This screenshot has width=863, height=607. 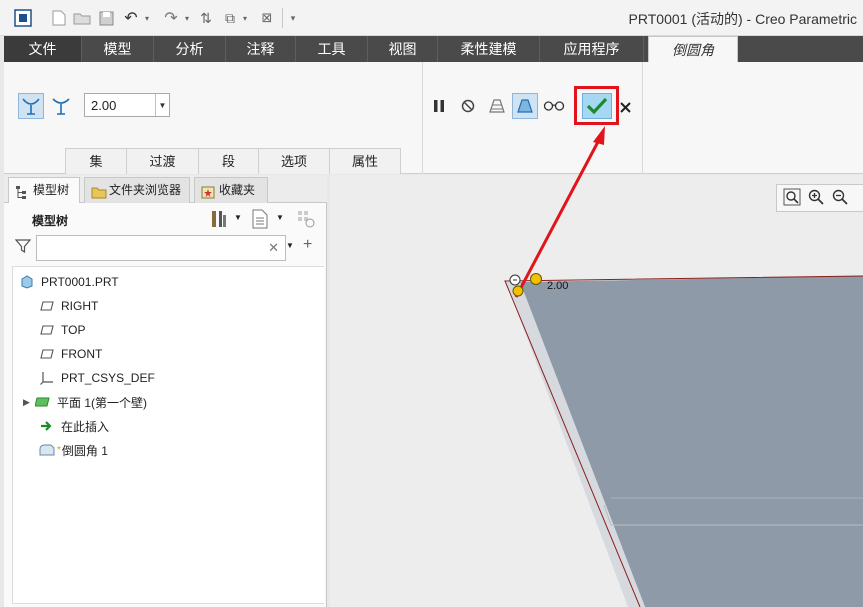 I want to click on callout-arrow, so click(x=558, y=217).